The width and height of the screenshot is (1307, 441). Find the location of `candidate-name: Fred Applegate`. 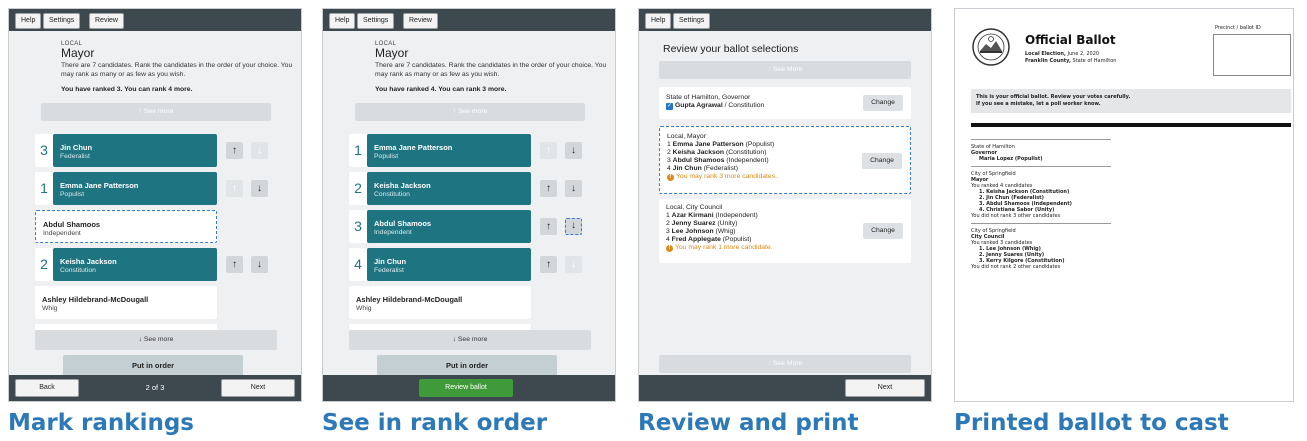

candidate-name: Fred Applegate is located at coordinates (696, 239).